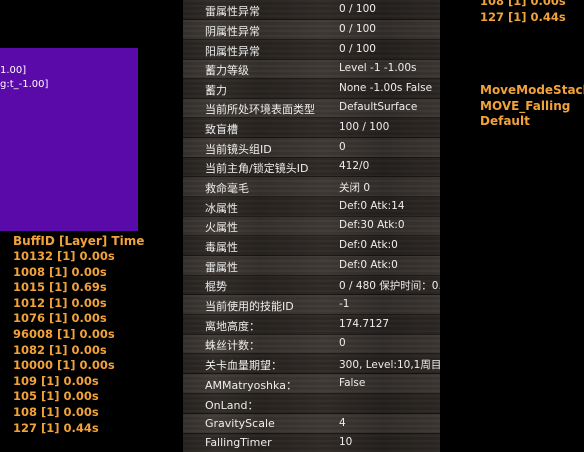  Describe the element at coordinates (238, 442) in the screenshot. I see `stat-label: FallingTimer` at that location.